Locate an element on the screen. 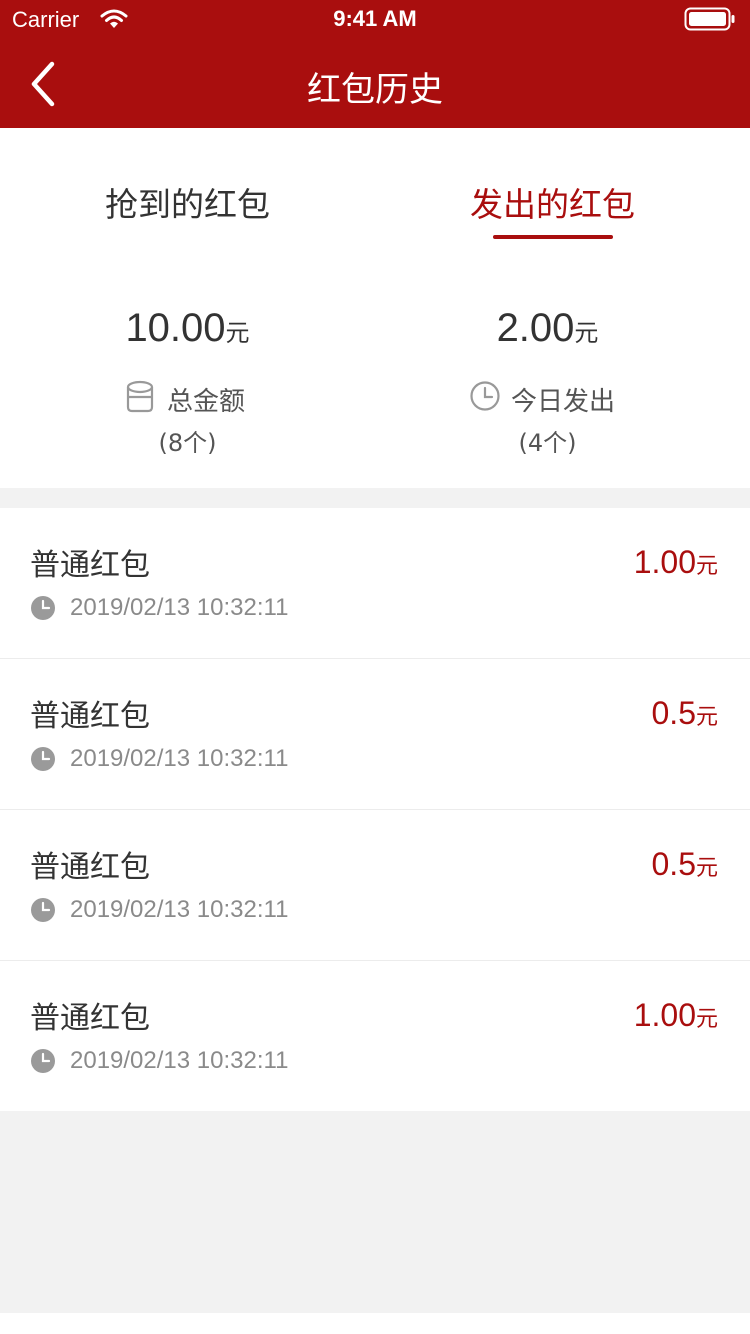  wallet-icon is located at coordinates (140, 396).